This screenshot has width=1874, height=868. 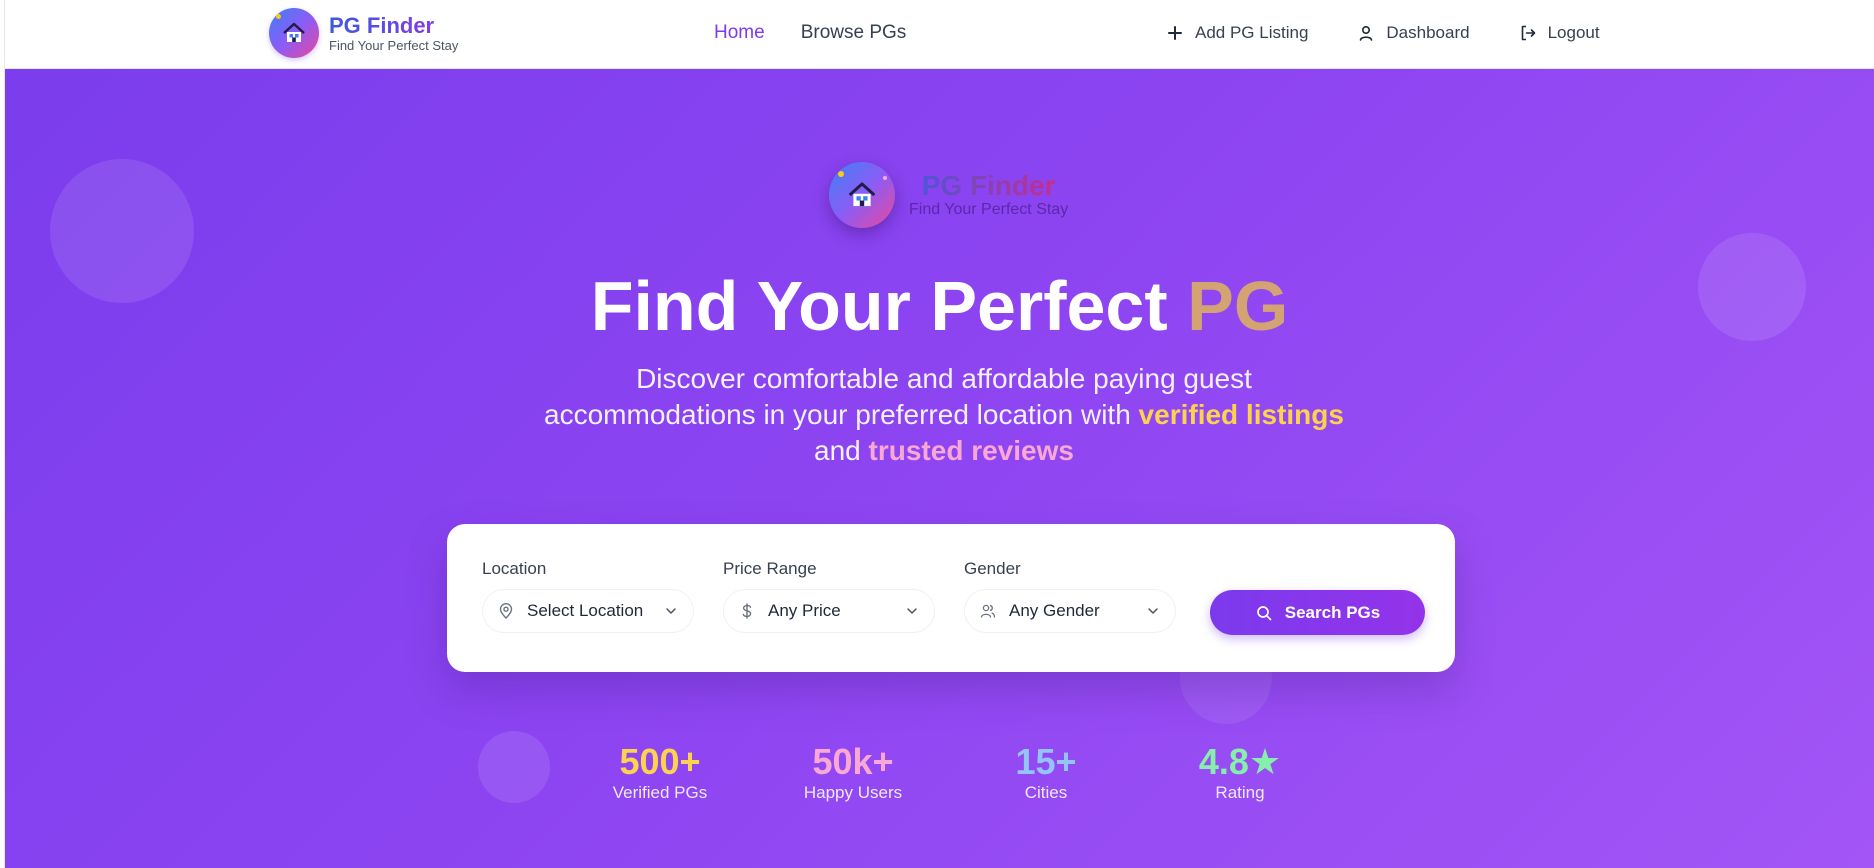 What do you see at coordinates (770, 568) in the screenshot?
I see `price-range-label: Price Range` at bounding box center [770, 568].